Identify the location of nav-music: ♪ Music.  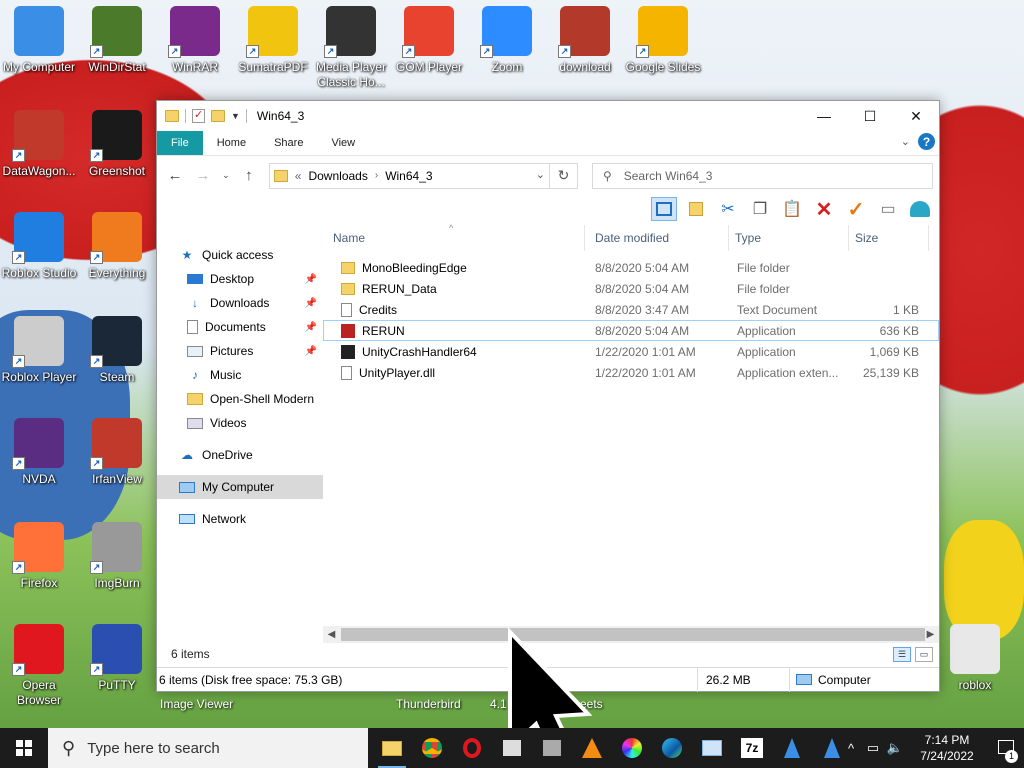
(240, 375).